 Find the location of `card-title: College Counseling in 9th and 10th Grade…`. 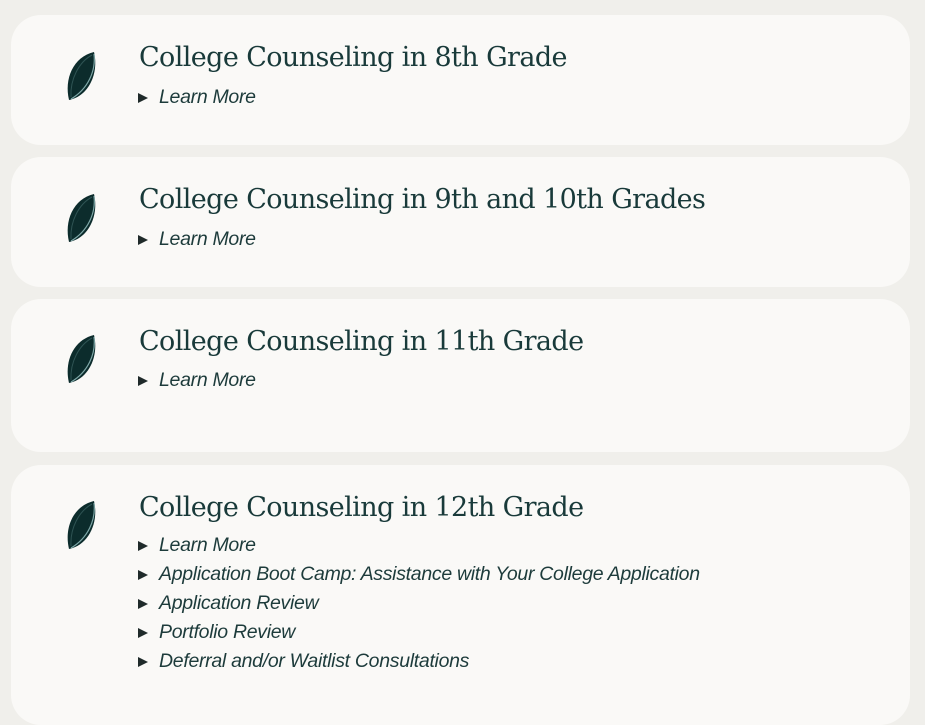

card-title: College Counseling in 9th and 10th Grade… is located at coordinates (422, 199).